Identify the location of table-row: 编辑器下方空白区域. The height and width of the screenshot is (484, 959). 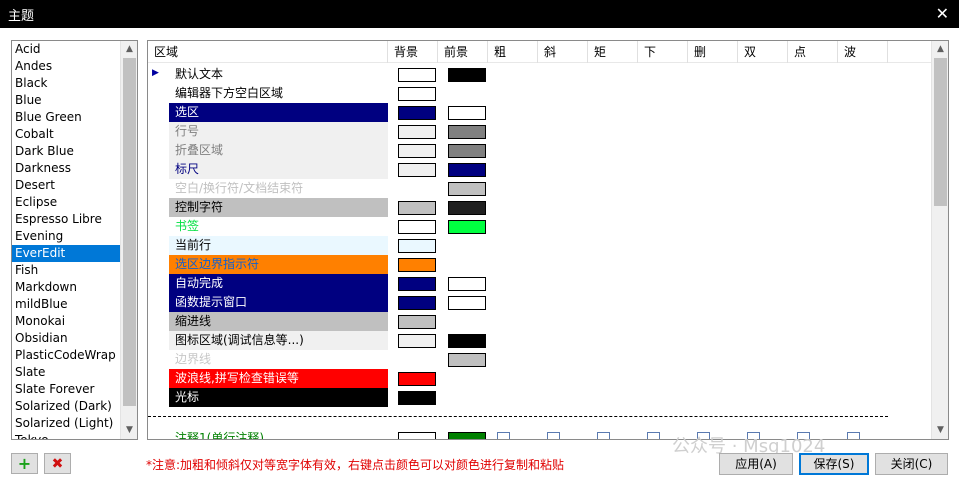
(540, 93).